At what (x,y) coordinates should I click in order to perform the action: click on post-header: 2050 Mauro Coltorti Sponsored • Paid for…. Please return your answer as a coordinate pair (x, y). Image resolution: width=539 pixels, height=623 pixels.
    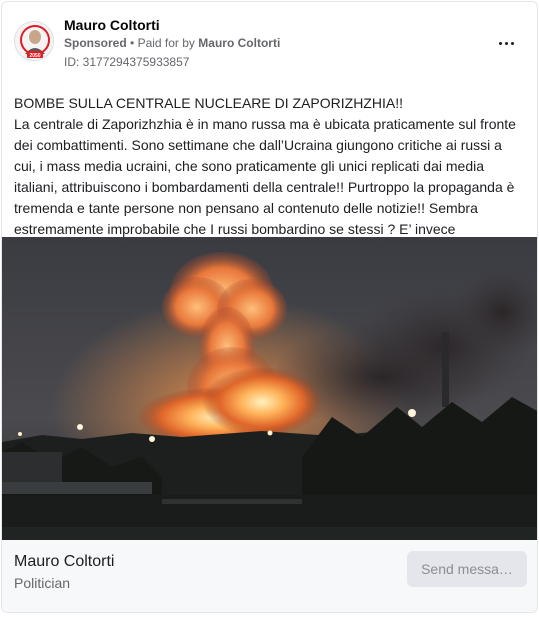
    Looking at the image, I should click on (269, 42).